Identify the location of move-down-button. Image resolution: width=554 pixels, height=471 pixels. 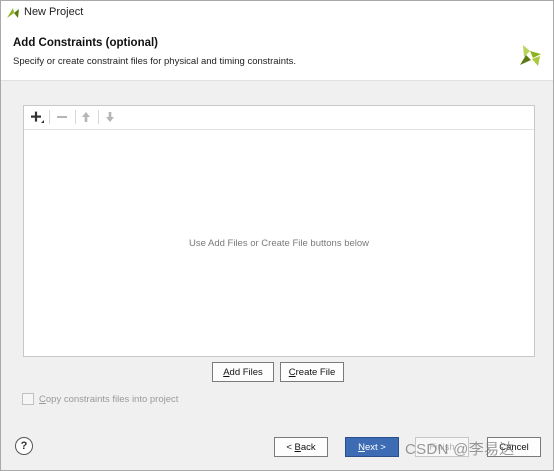
(110, 117).